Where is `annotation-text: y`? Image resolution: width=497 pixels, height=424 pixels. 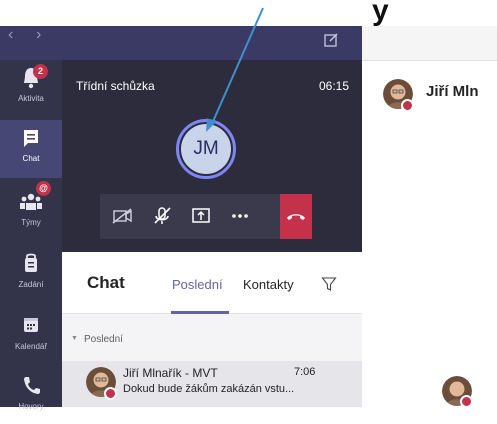
annotation-text: y is located at coordinates (380, 13).